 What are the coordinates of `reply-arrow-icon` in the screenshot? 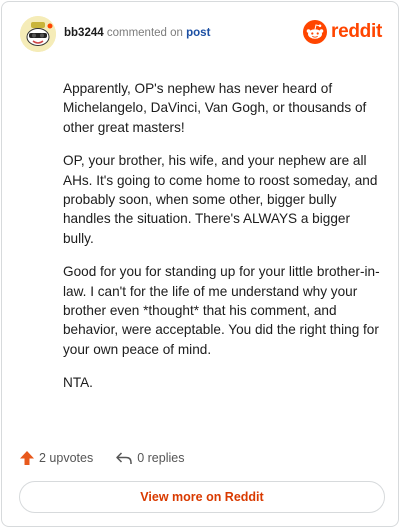 It's located at (124, 458).